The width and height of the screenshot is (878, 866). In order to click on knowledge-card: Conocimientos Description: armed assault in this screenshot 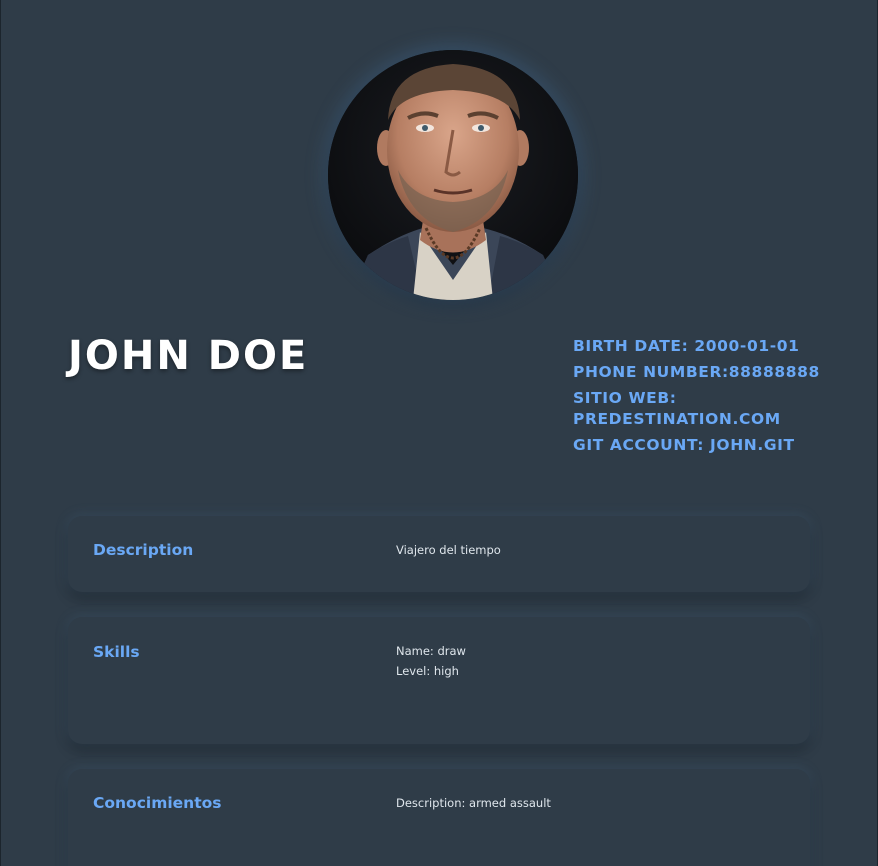, I will do `click(439, 817)`.